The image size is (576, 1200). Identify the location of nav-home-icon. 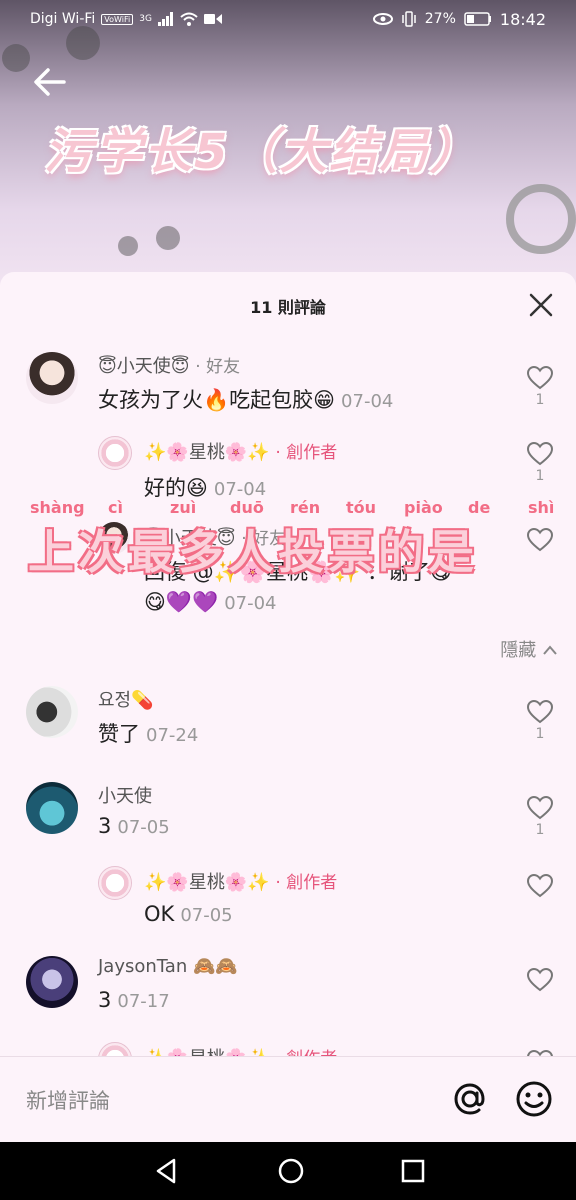
(291, 1171).